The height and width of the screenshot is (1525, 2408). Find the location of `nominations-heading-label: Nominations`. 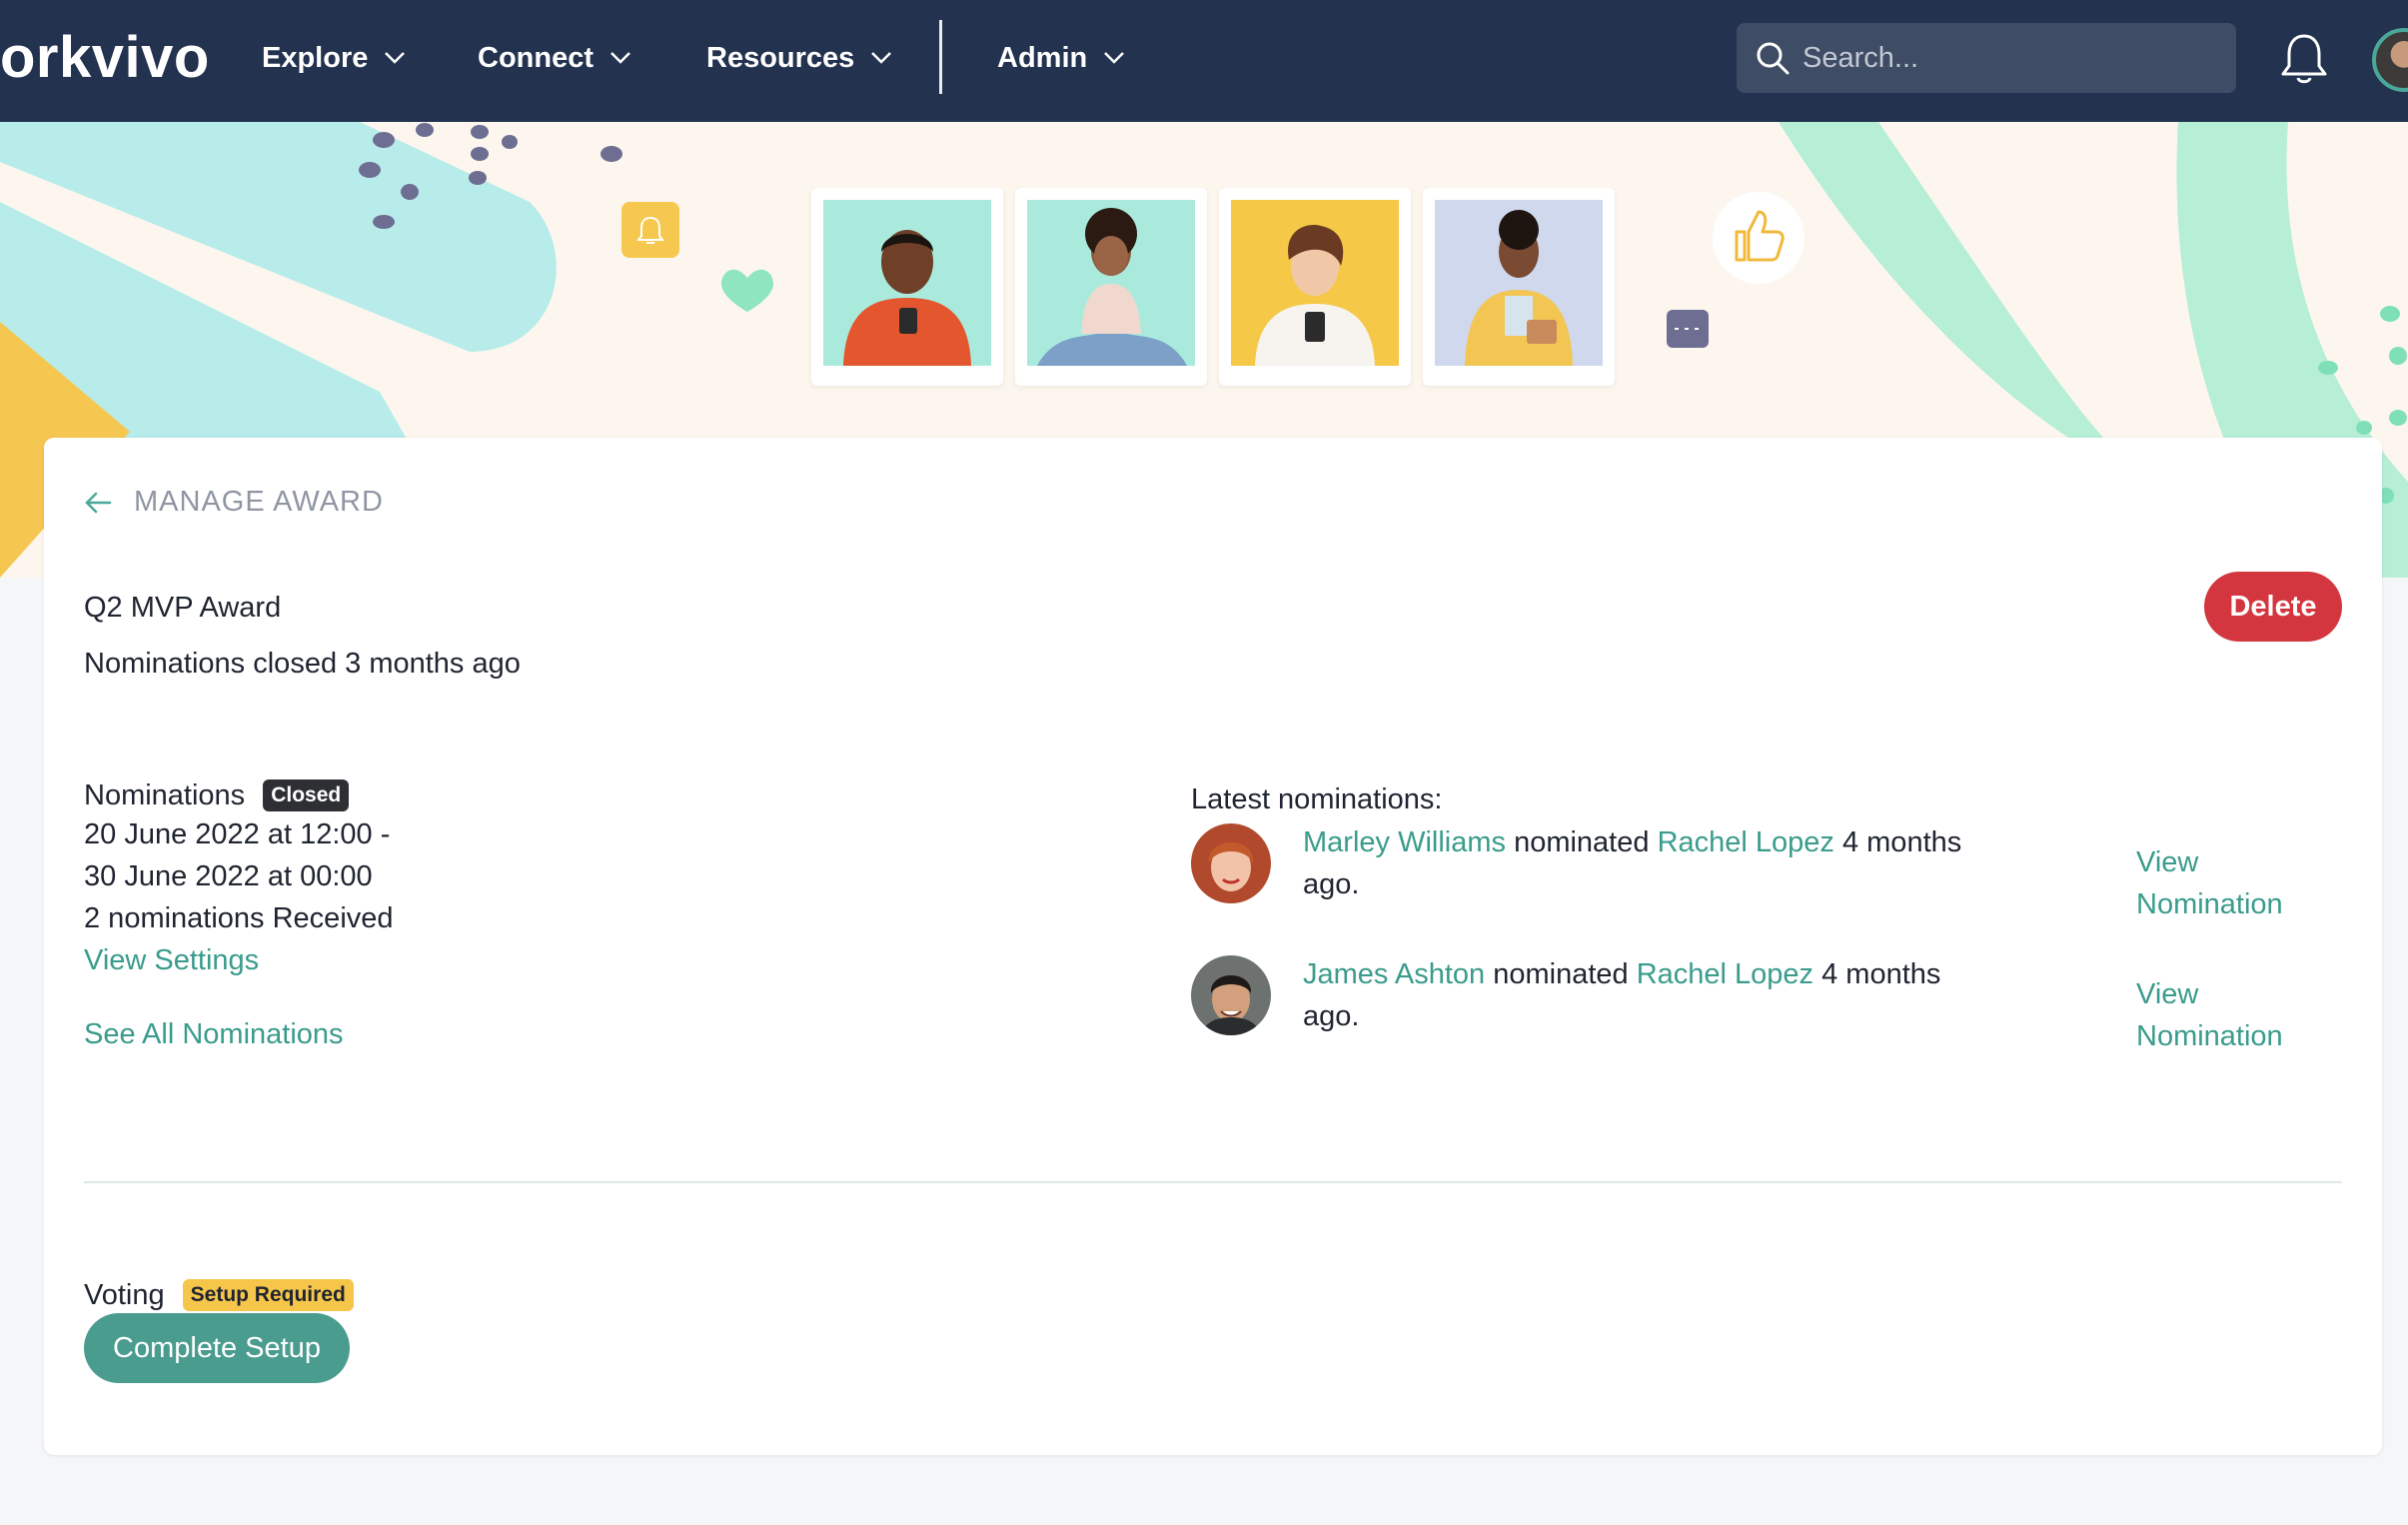

nominations-heading-label: Nominations is located at coordinates (165, 795).